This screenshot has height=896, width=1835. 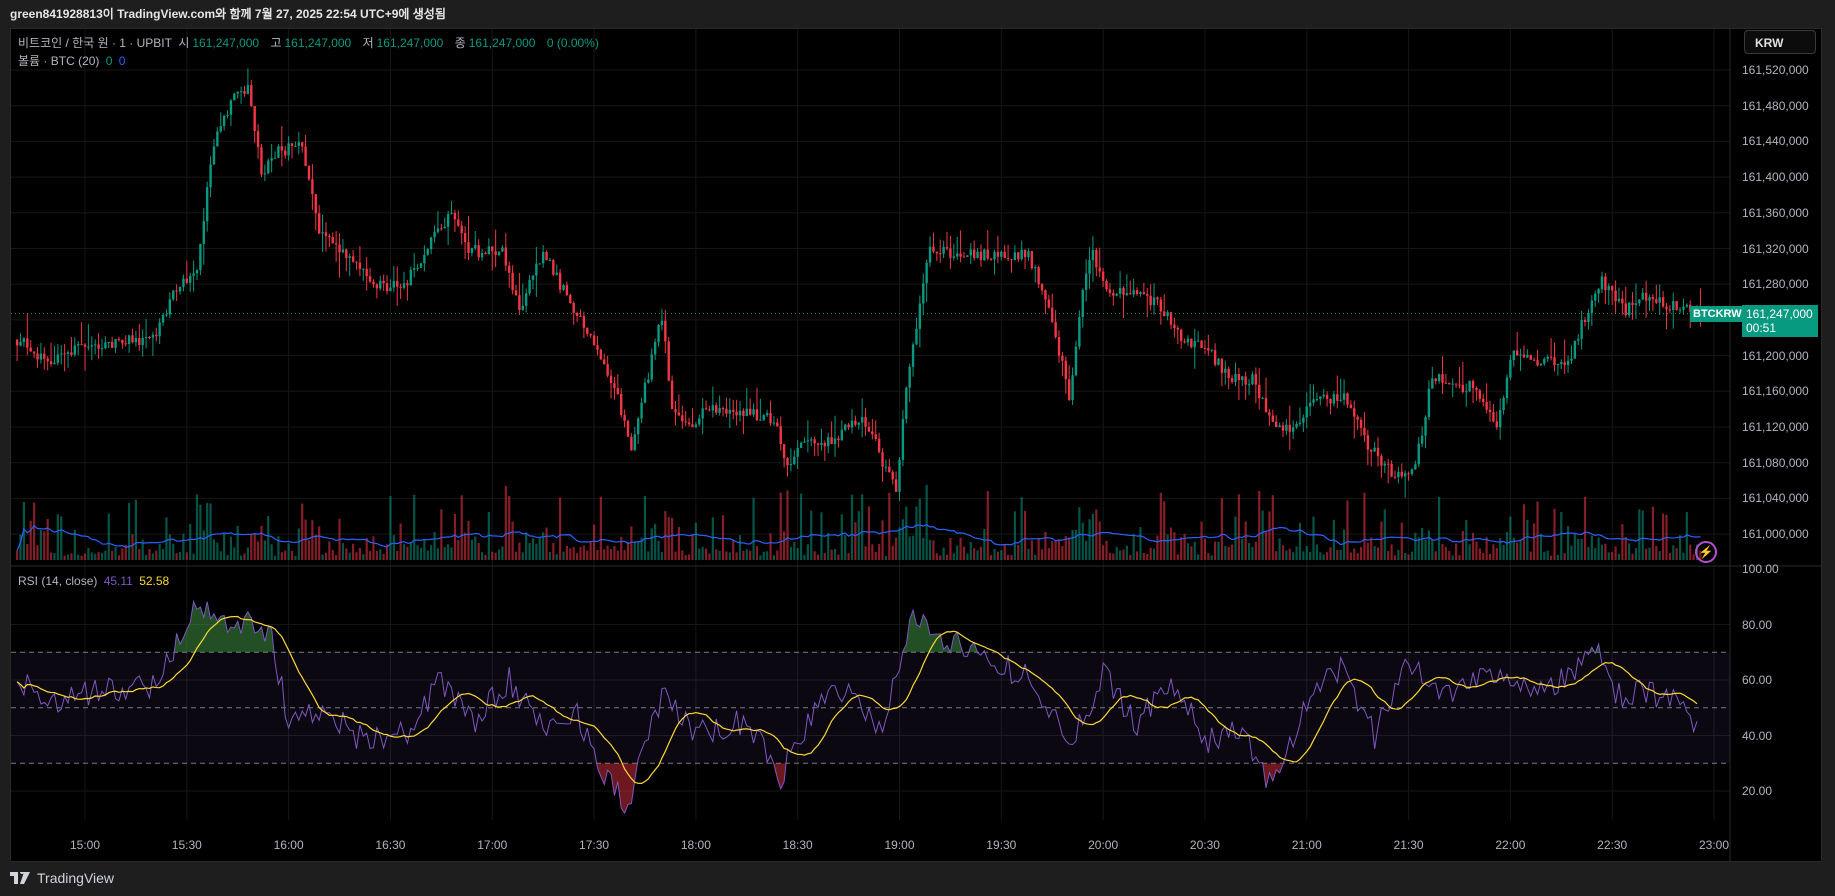 What do you see at coordinates (594, 845) in the screenshot?
I see `time-axis-label: 17:30` at bounding box center [594, 845].